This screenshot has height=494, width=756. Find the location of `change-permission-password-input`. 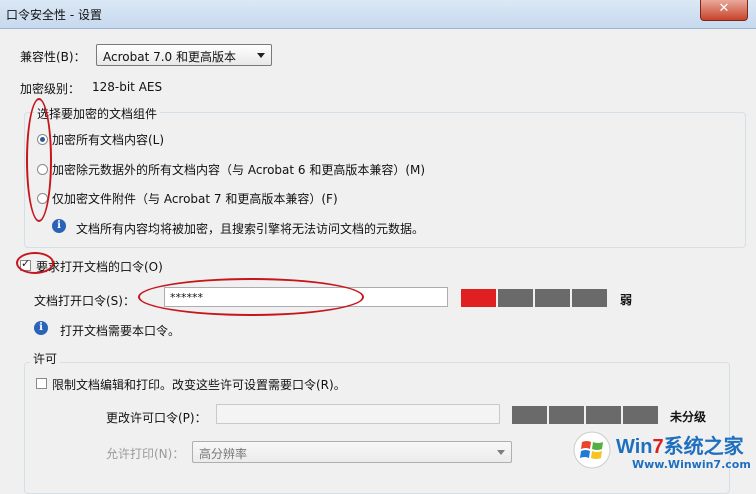

change-permission-password-input is located at coordinates (358, 414).